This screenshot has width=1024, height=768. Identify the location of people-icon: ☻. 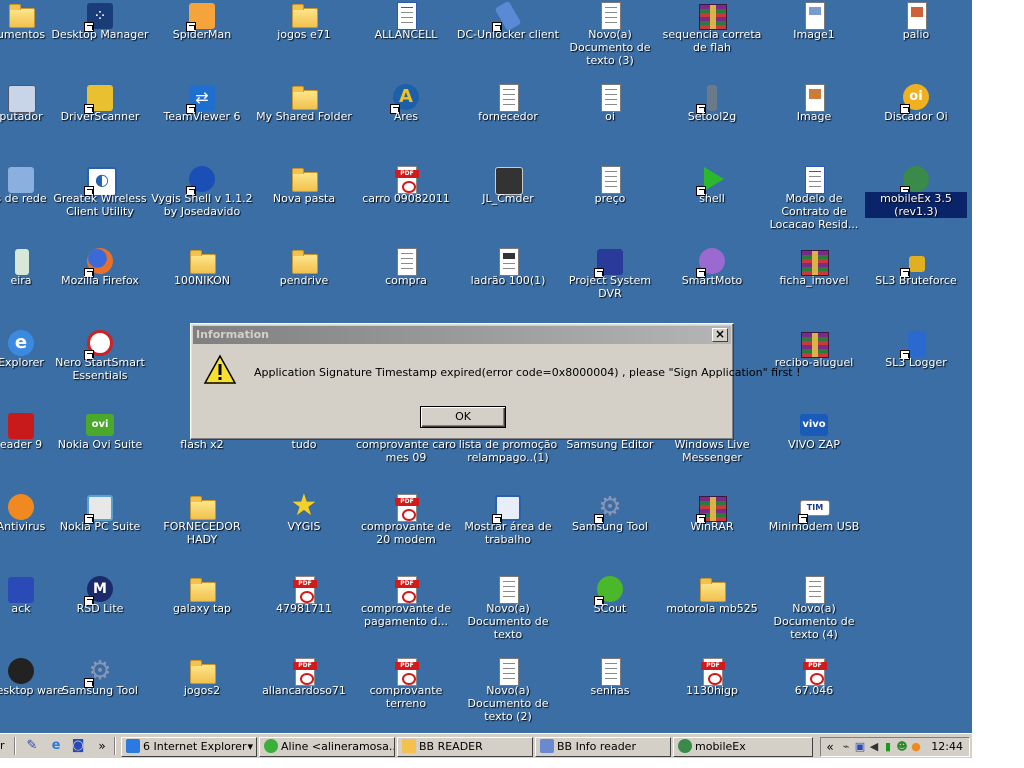
(902, 747).